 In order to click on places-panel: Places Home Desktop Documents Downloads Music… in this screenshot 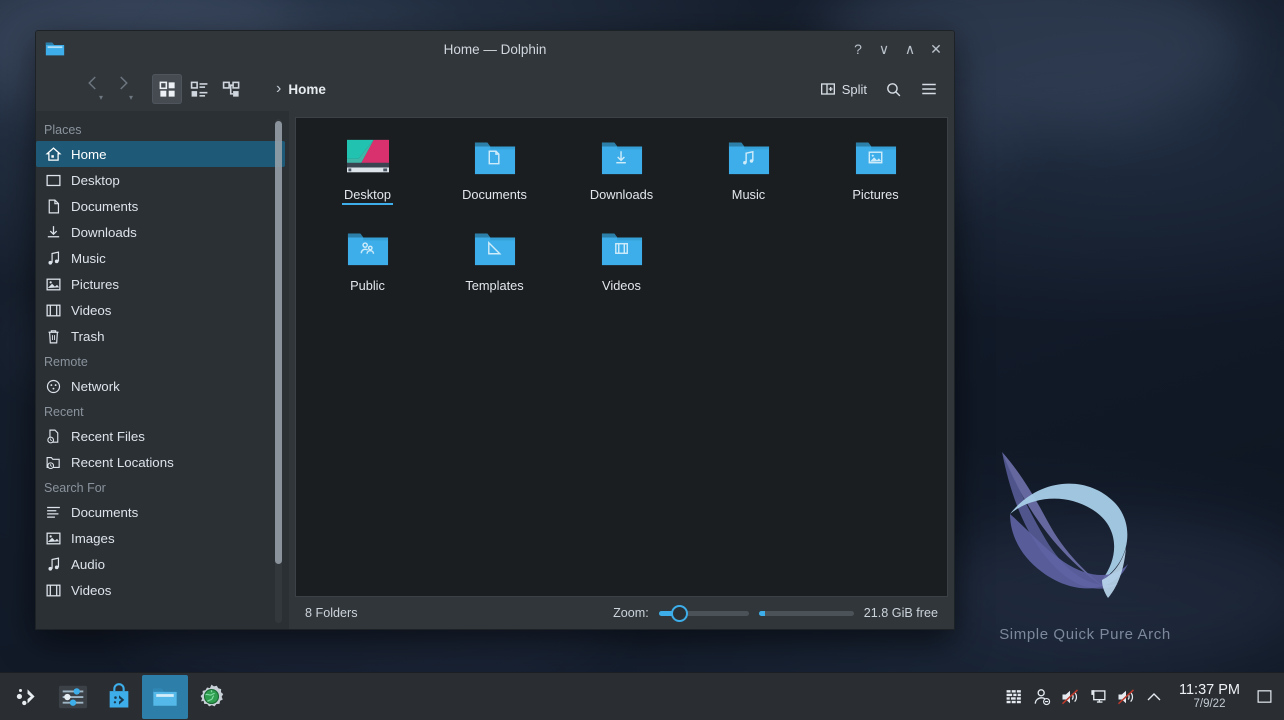, I will do `click(162, 370)`.